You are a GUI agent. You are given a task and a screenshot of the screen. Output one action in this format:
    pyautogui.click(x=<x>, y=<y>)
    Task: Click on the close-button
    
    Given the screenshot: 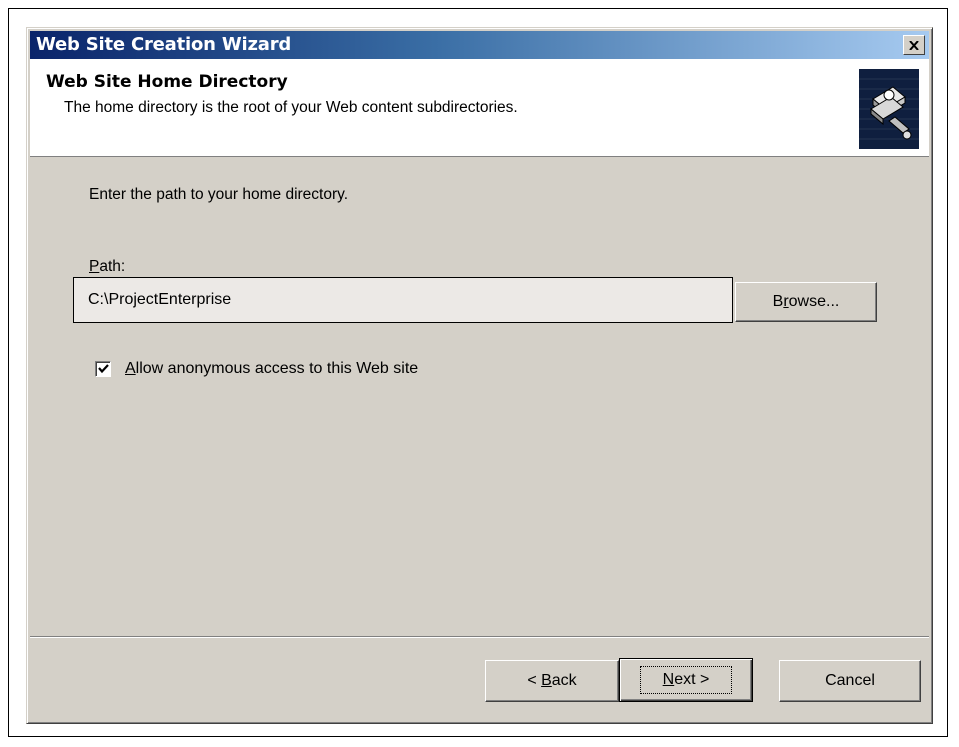 What is the action you would take?
    pyautogui.click(x=914, y=45)
    